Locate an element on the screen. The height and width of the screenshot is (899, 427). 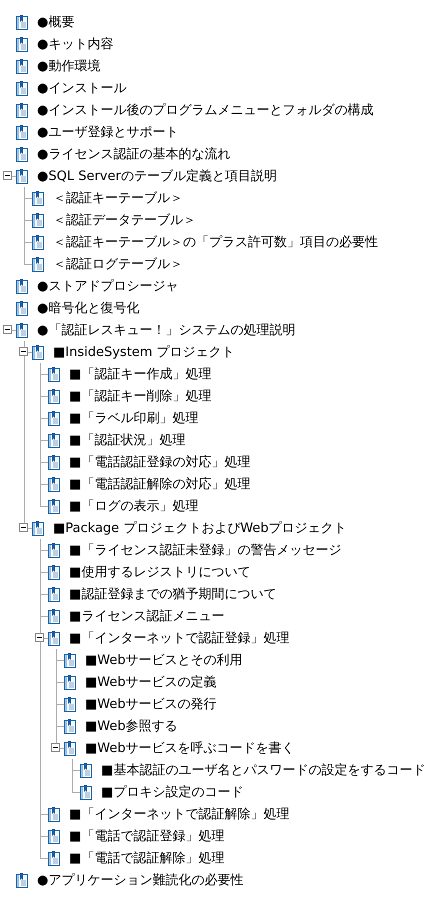
tree-item: ■InsideSystem プロジェクト is located at coordinates (144, 352).